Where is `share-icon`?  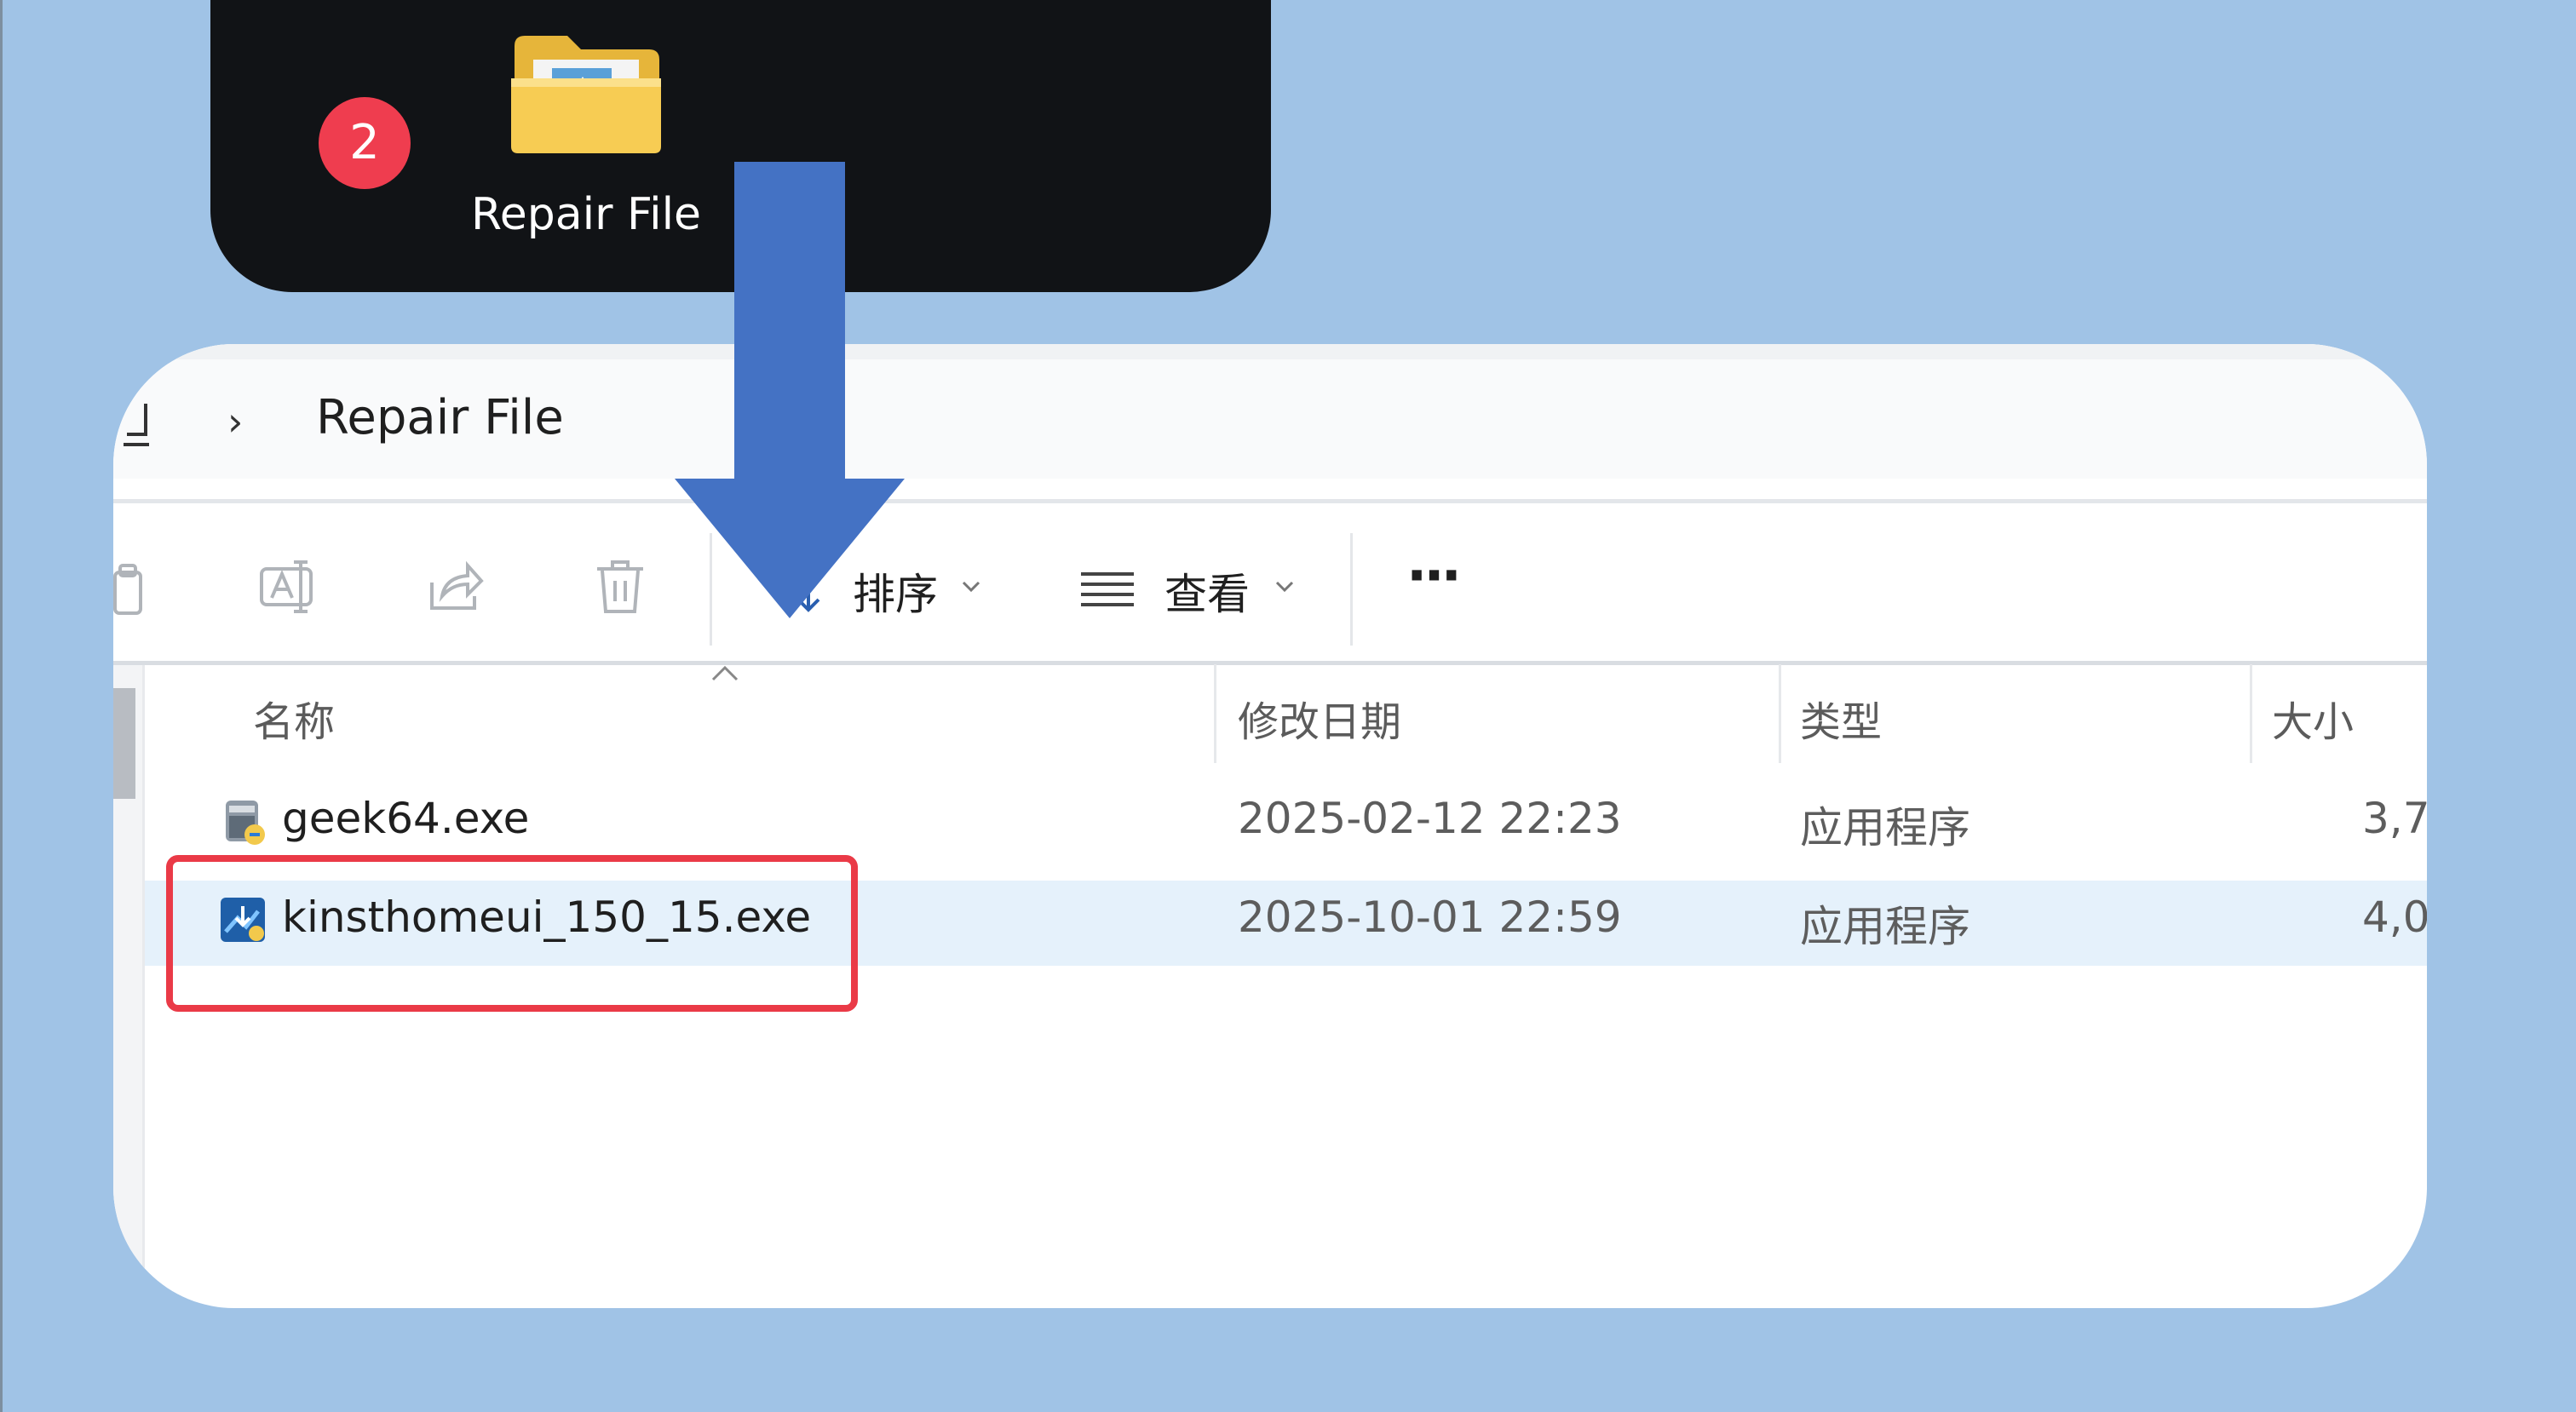 share-icon is located at coordinates (455, 587).